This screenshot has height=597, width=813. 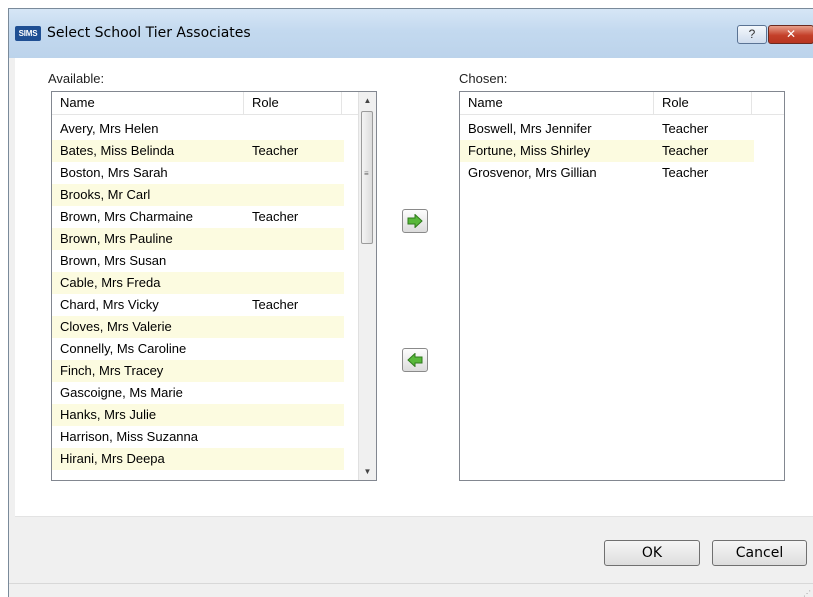 I want to click on add-to-chosen-button, so click(x=415, y=221).